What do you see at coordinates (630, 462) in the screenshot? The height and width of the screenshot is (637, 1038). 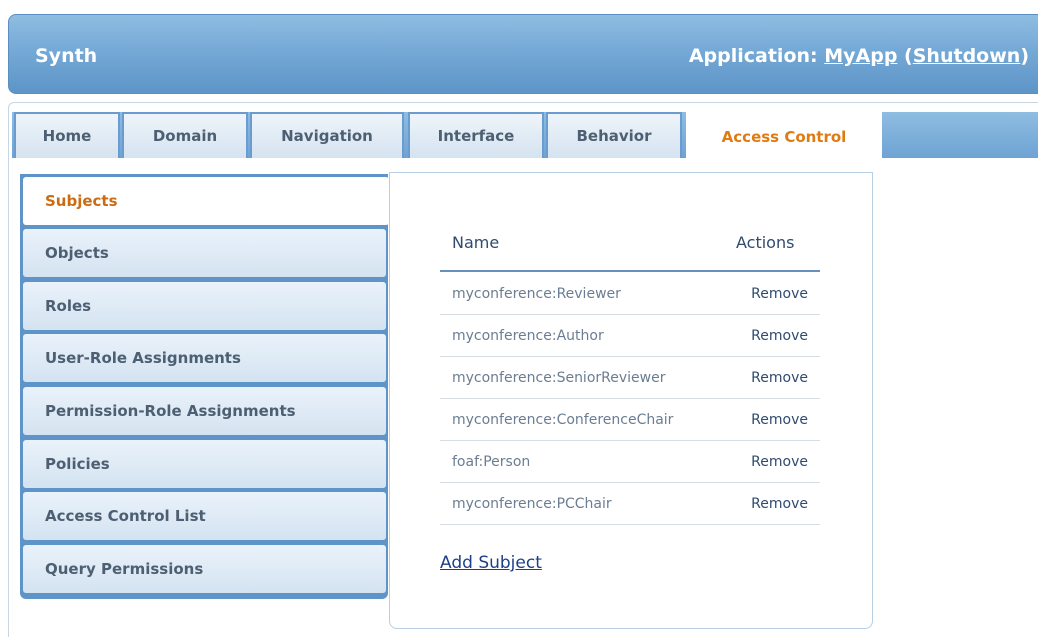 I see `table-row: foaf:Person Remove` at bounding box center [630, 462].